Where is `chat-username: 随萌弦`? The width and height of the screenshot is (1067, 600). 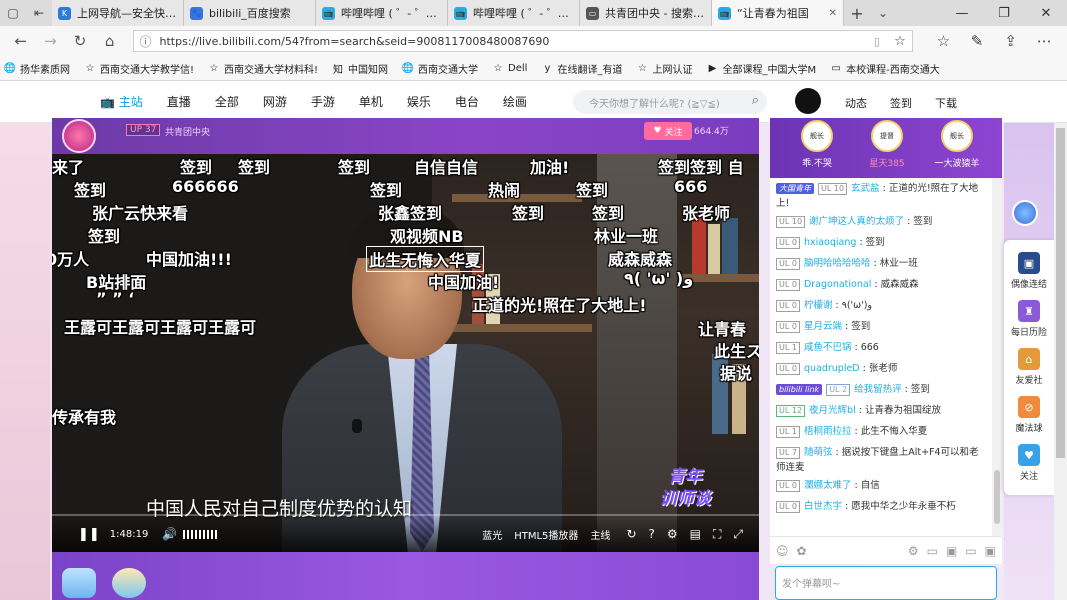
chat-username: 随萌弦 is located at coordinates (818, 452).